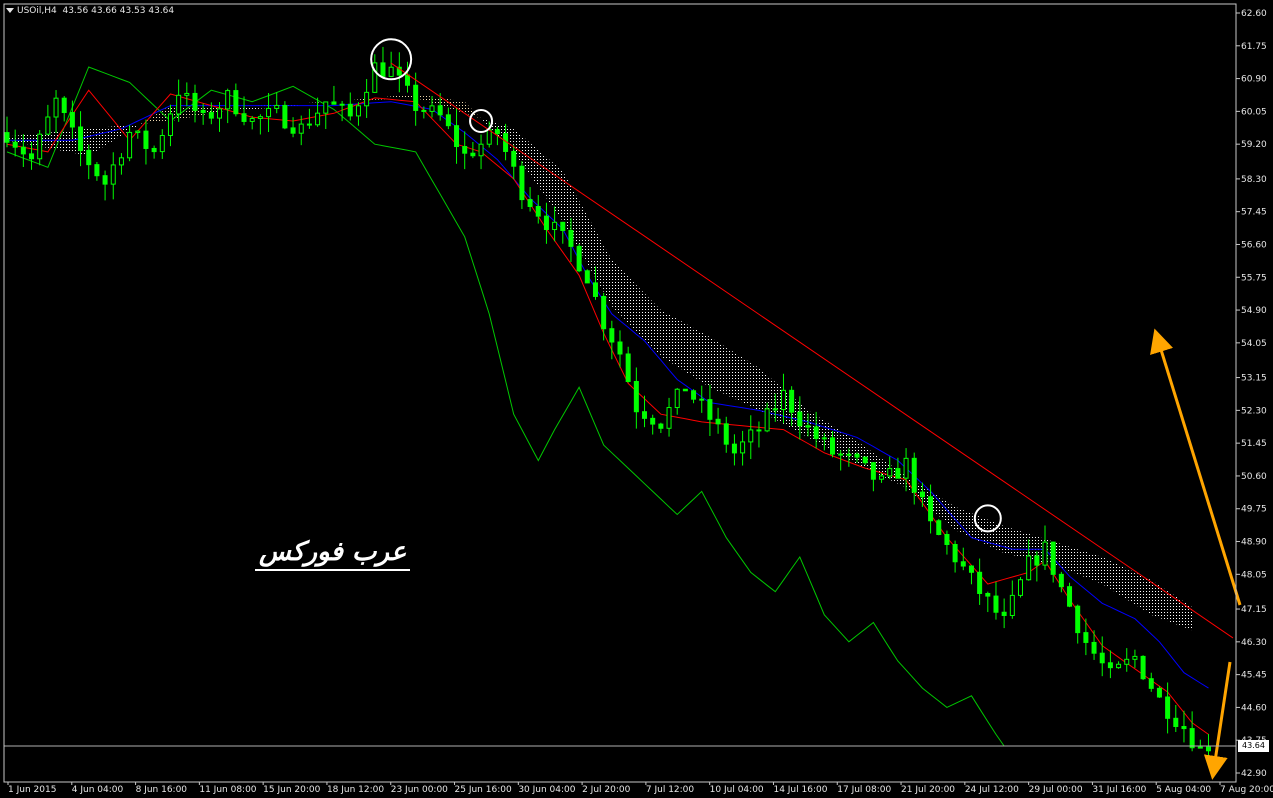 The width and height of the screenshot is (1273, 798). What do you see at coordinates (928, 790) in the screenshot?
I see `x-tick-label: 21 Jul 20:00` at bounding box center [928, 790].